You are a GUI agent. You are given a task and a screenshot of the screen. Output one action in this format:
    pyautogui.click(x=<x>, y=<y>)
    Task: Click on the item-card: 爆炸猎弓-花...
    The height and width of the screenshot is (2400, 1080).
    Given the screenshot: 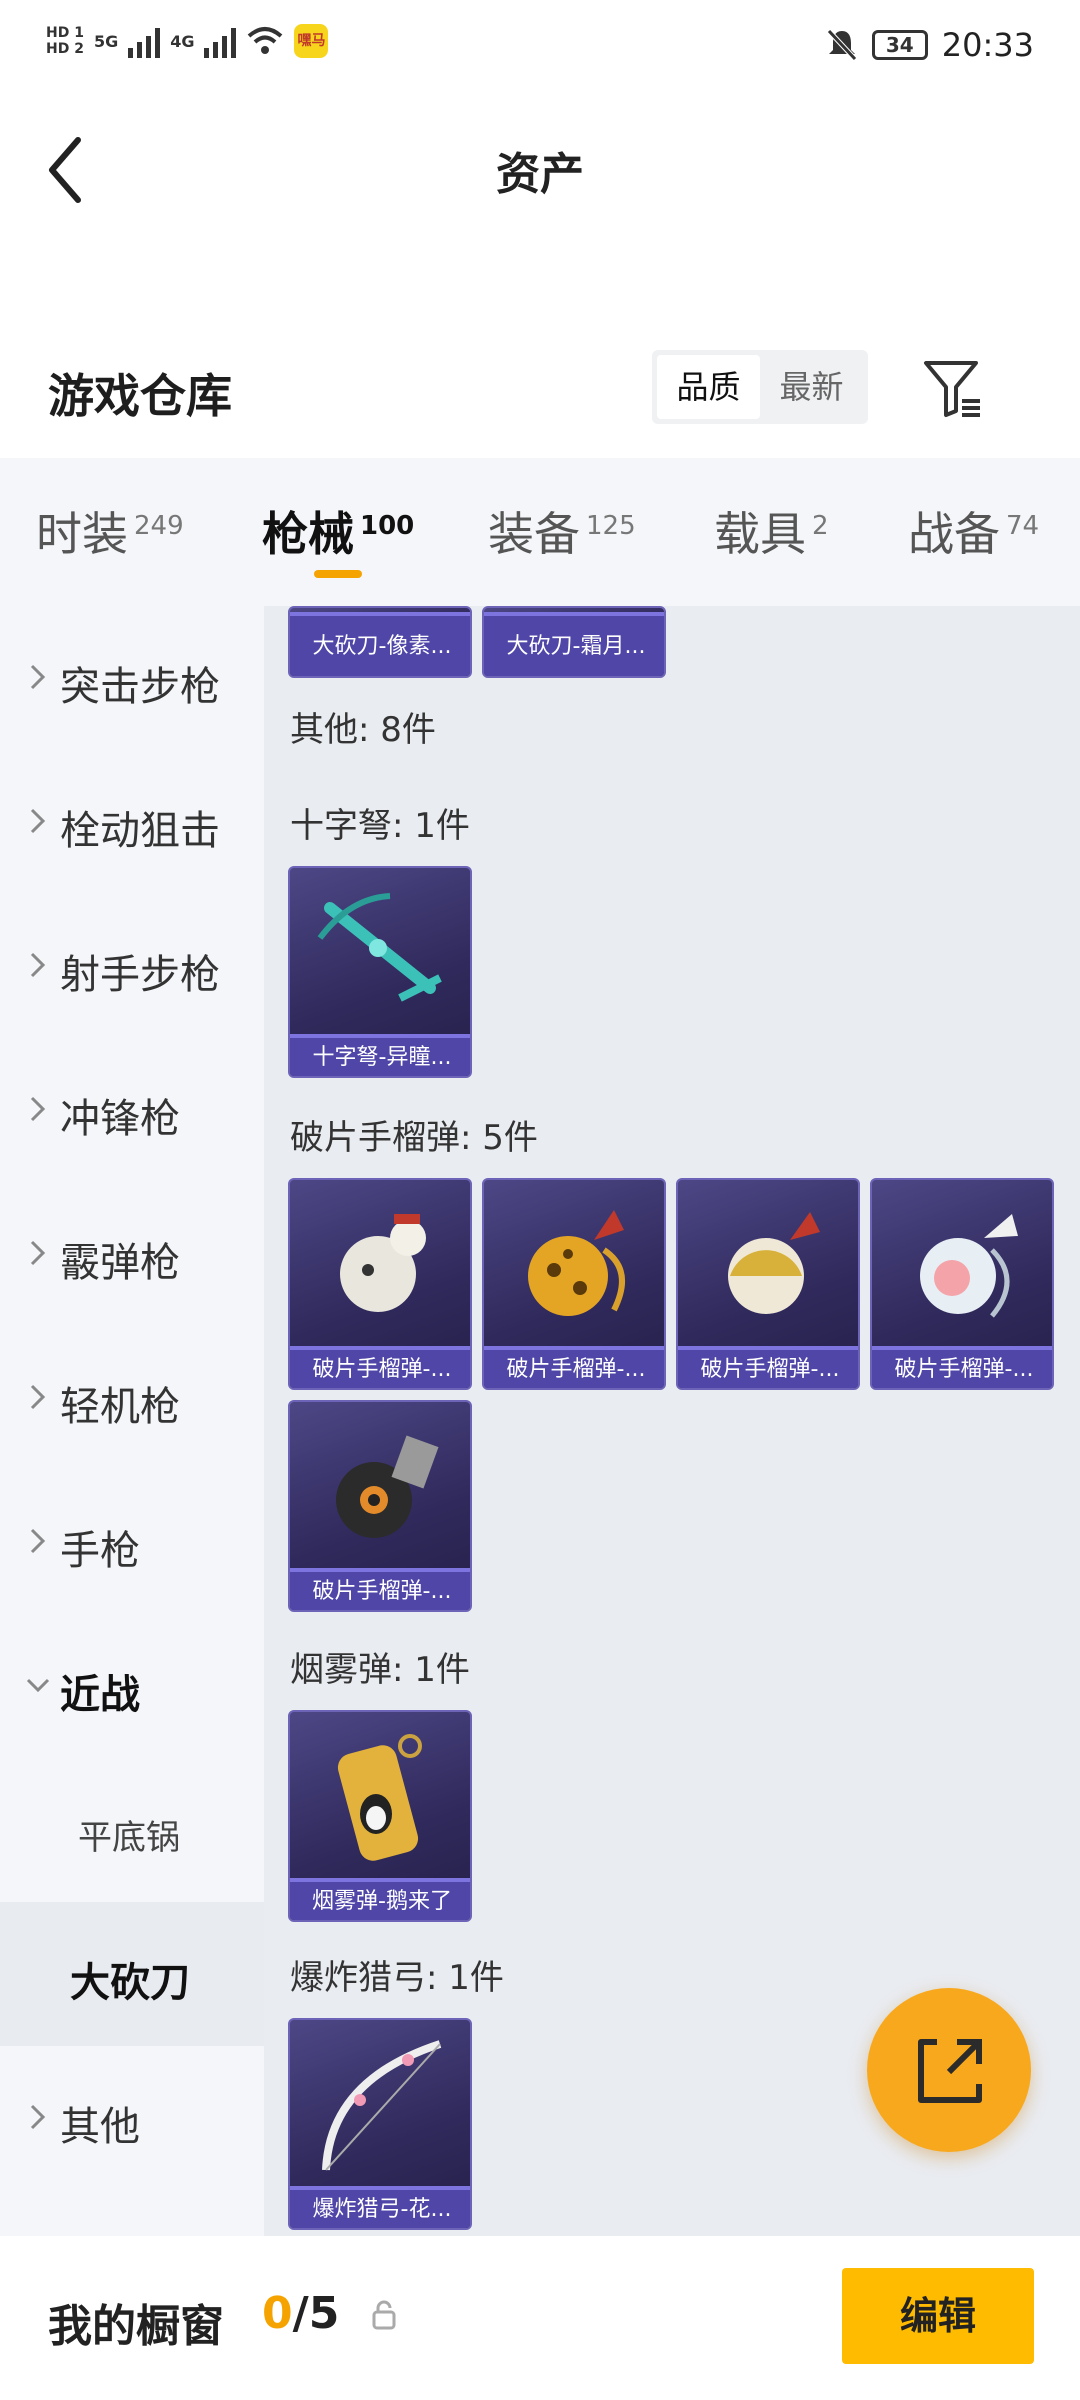 What is the action you would take?
    pyautogui.click(x=380, y=2124)
    